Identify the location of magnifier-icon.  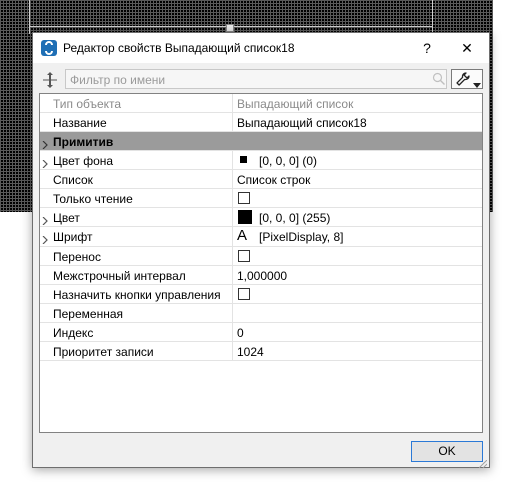
(439, 79).